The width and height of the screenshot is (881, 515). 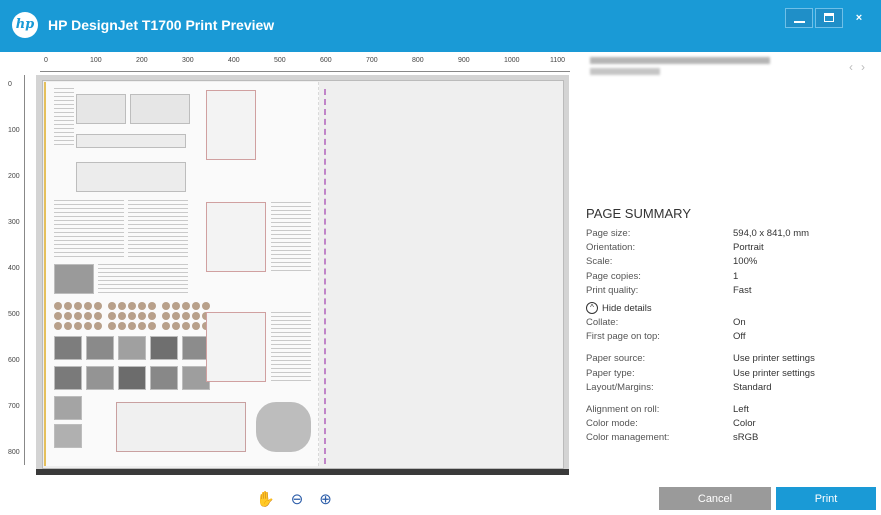 What do you see at coordinates (464, 60) in the screenshot?
I see `ruler-label: 900` at bounding box center [464, 60].